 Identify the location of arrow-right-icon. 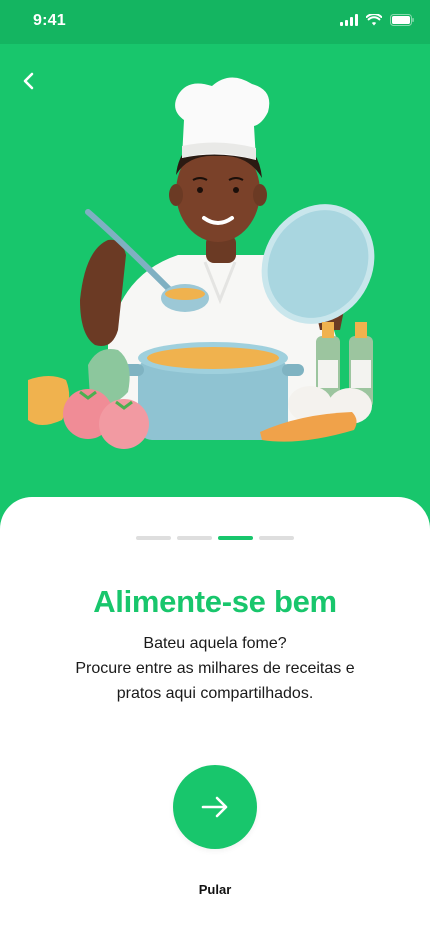
(214, 807).